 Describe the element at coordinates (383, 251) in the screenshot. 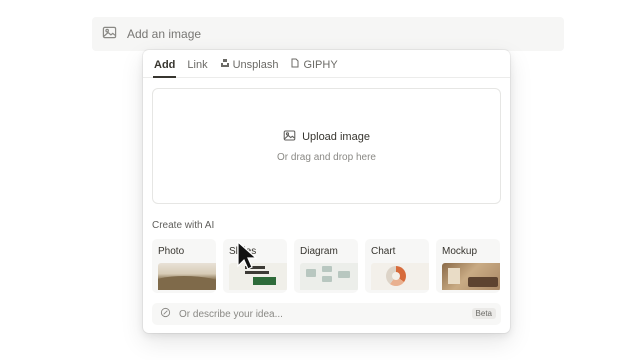

I see `card-label: Chart` at that location.